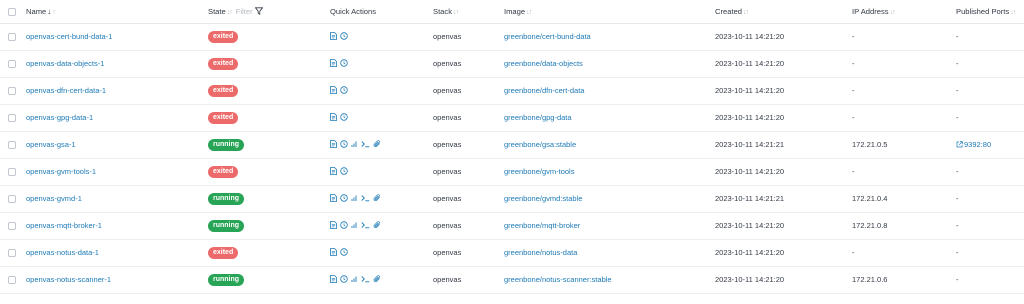  I want to click on image-link: greenbone/gvm-tools, so click(539, 171).